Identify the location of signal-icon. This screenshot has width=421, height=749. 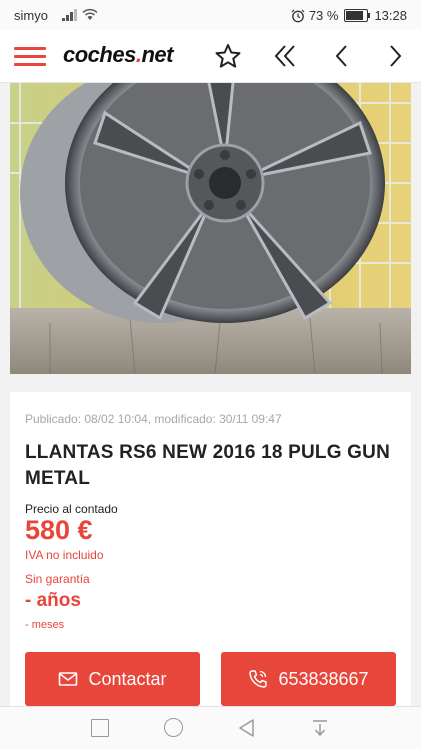
(69, 15).